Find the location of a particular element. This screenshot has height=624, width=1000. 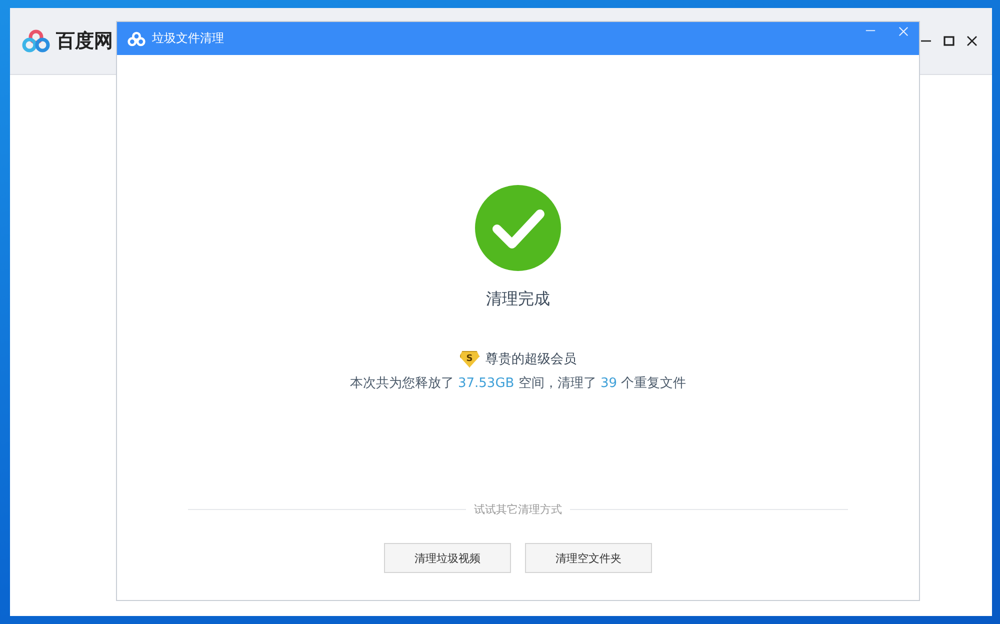

section-label: 试试其它清理方式 is located at coordinates (518, 509).